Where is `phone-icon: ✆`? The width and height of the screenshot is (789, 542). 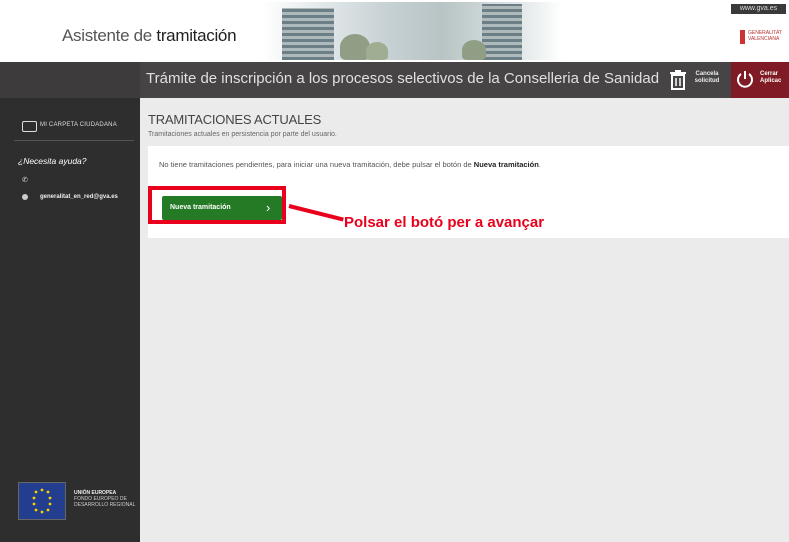 phone-icon: ✆ is located at coordinates (25, 180).